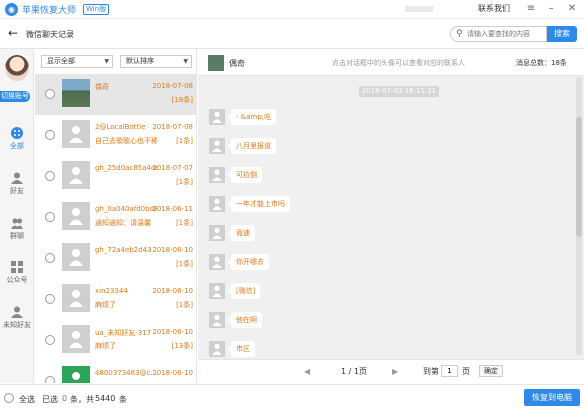  Describe the element at coordinates (27, 399) in the screenshot. I see `select-all-label: 全选` at that location.